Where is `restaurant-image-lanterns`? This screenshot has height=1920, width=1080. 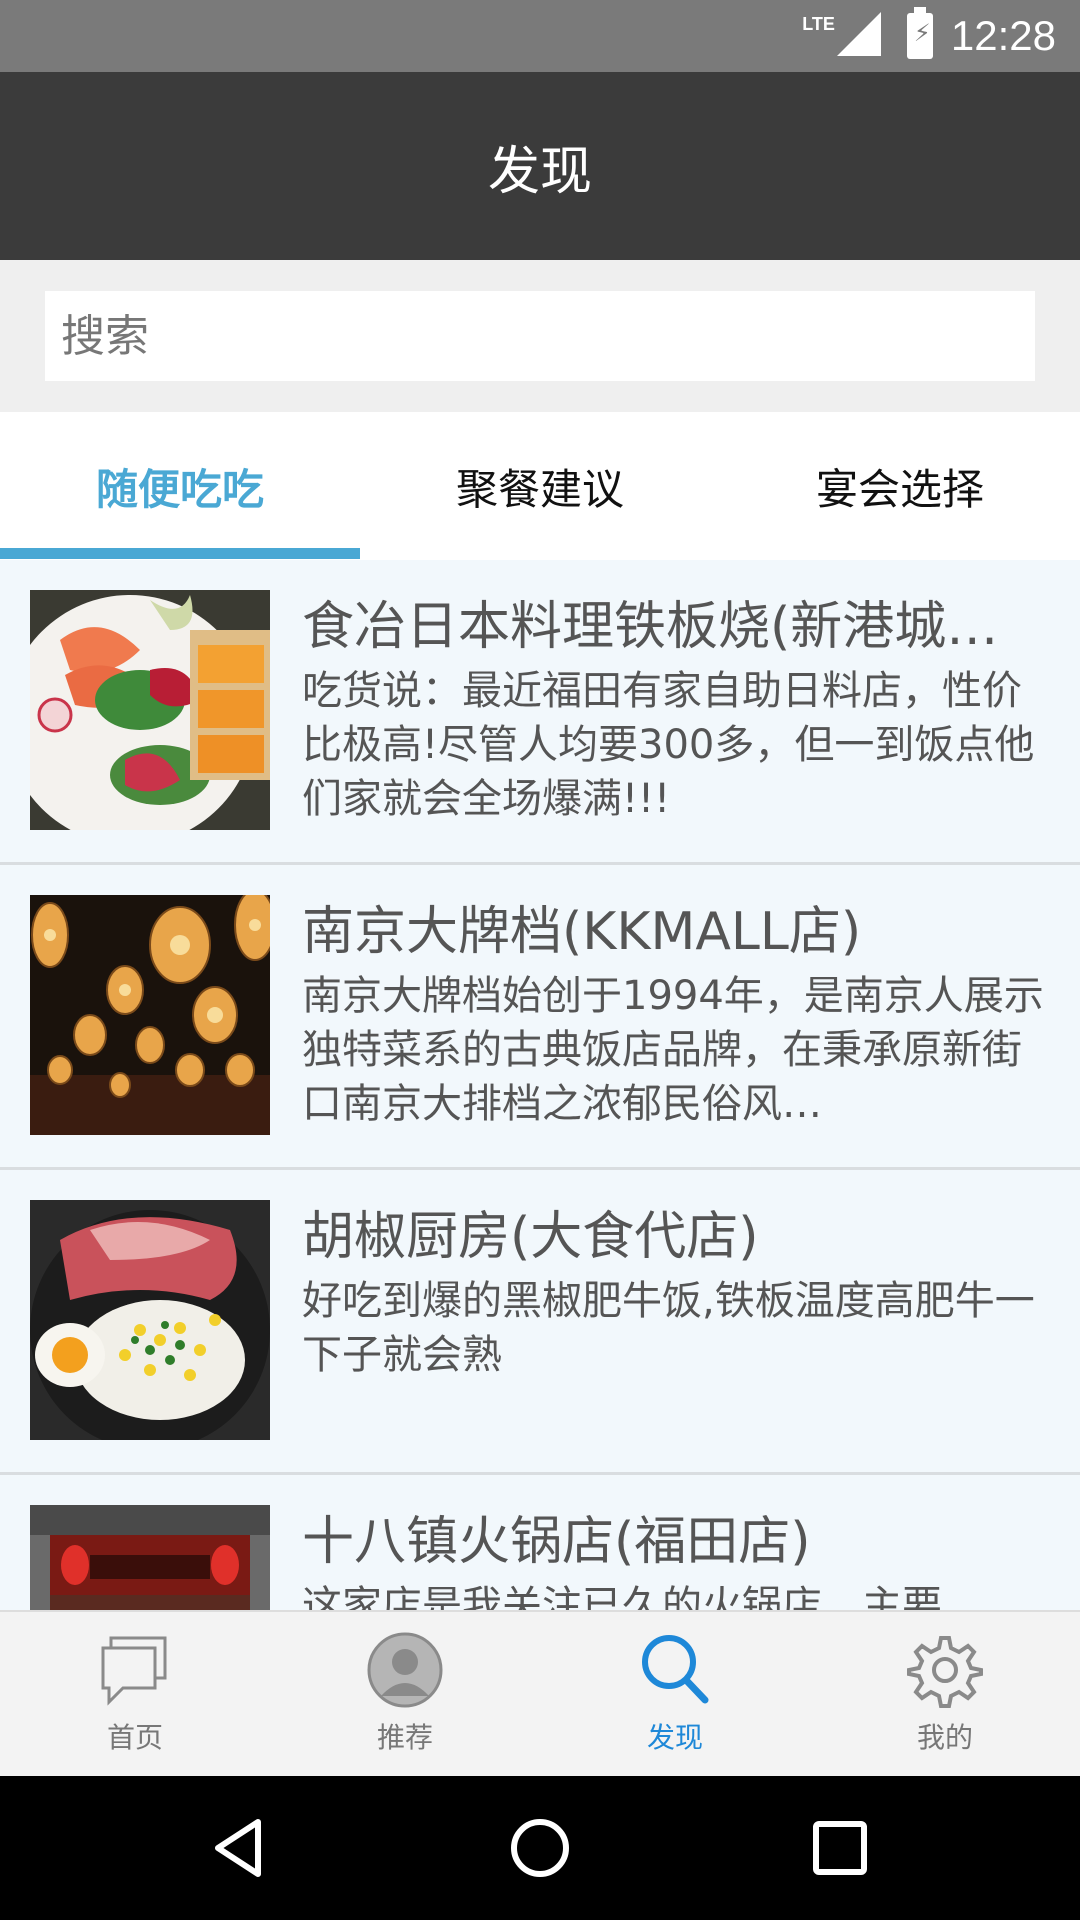
restaurant-image-lanterns is located at coordinates (150, 1015).